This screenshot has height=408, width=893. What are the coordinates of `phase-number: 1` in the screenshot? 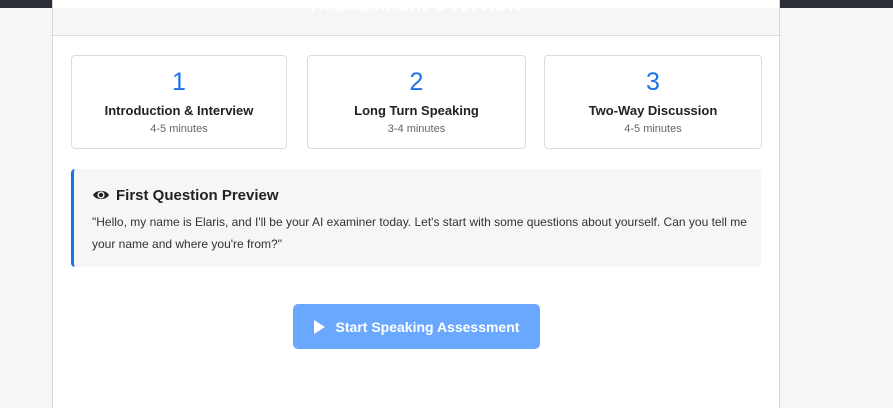 It's located at (179, 82).